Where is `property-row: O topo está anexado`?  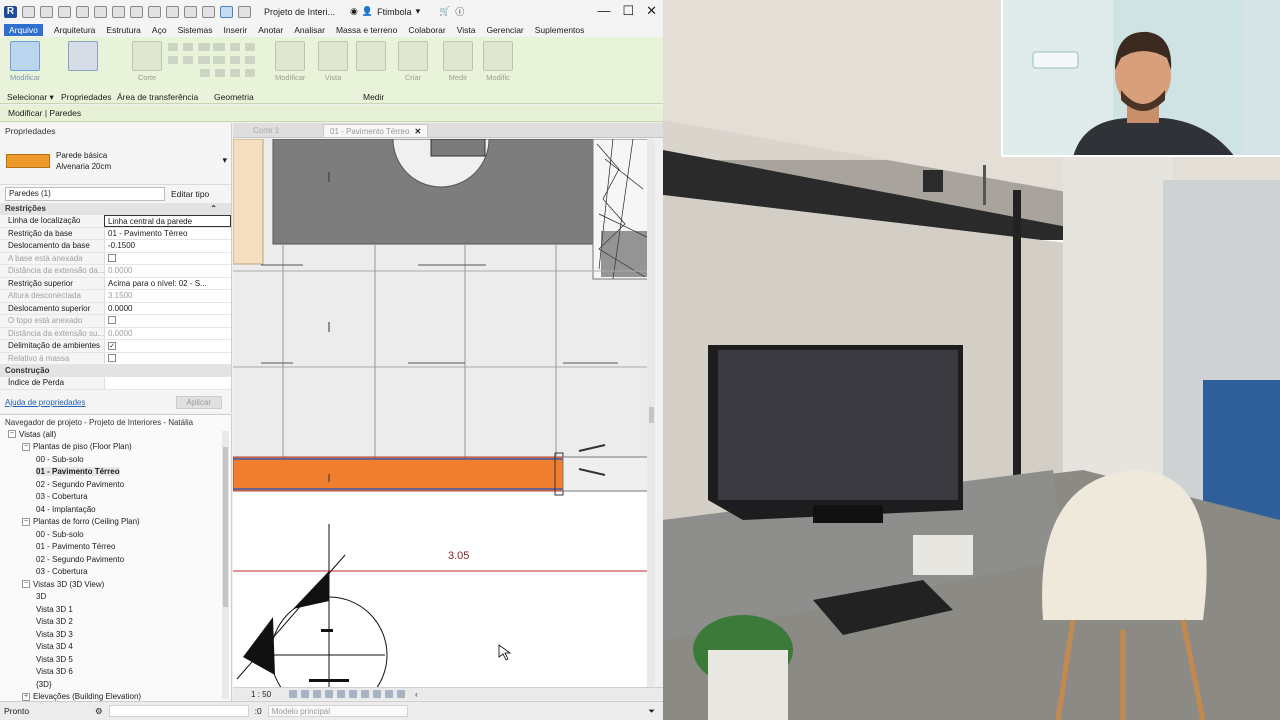
property-row: O topo está anexado is located at coordinates (115, 321).